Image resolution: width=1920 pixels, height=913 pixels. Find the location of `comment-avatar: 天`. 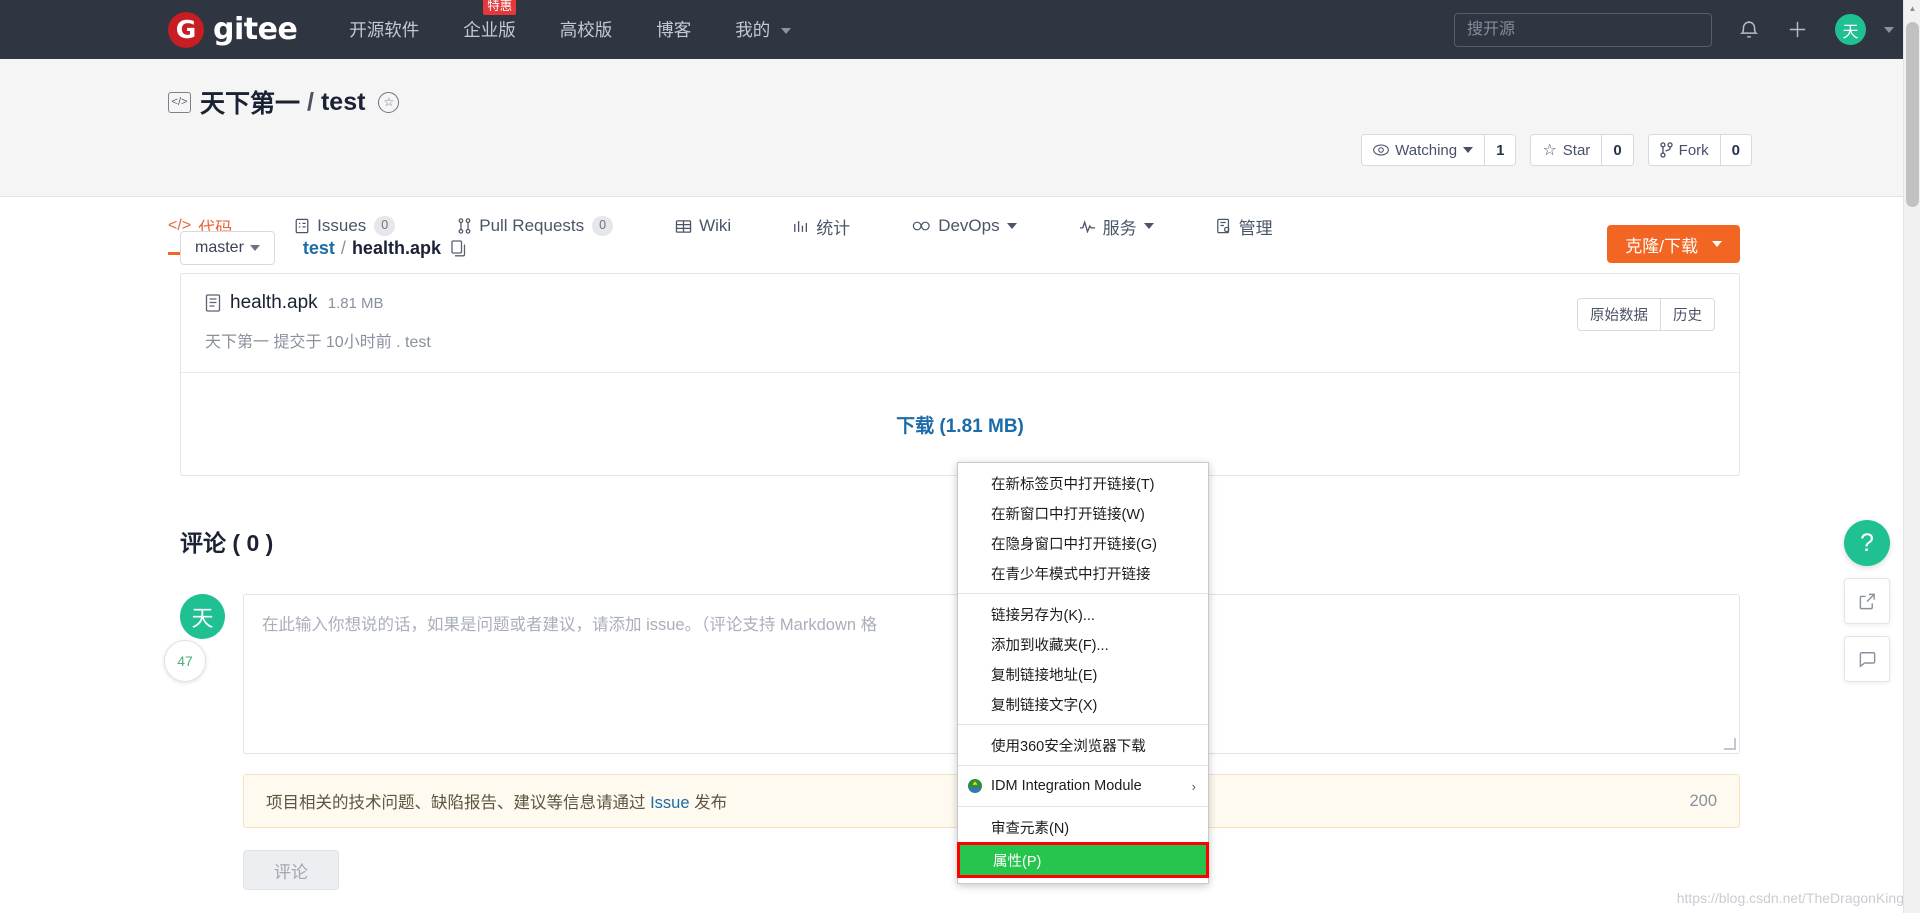

comment-avatar: 天 is located at coordinates (202, 616).